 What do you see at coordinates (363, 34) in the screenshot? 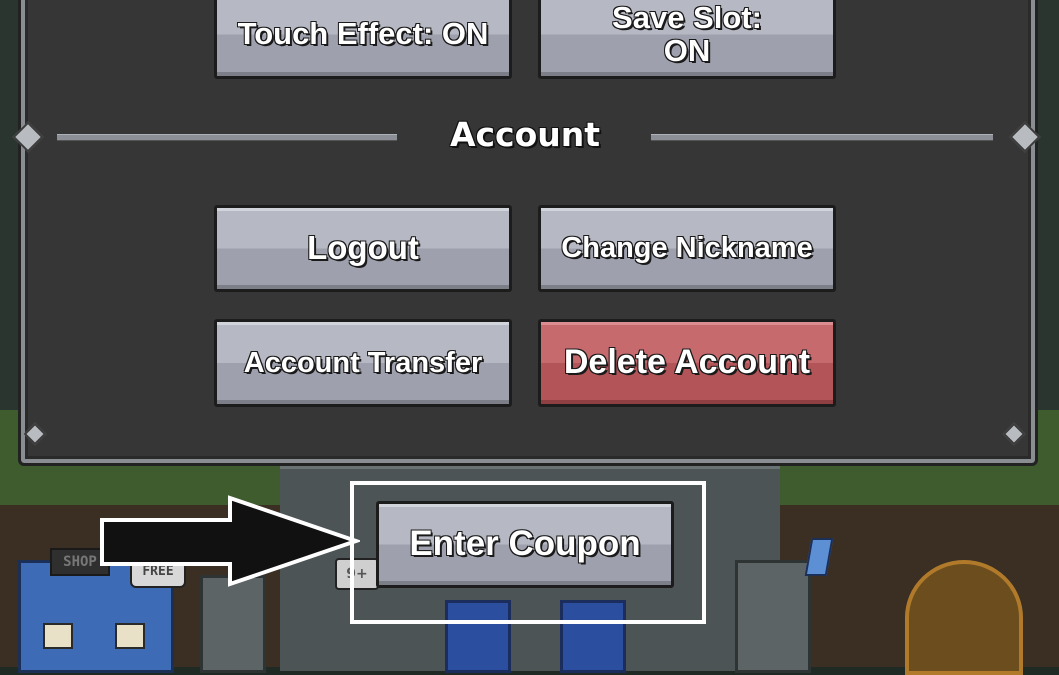
I see `touch-effect-label: Touch Effect: ON` at bounding box center [363, 34].